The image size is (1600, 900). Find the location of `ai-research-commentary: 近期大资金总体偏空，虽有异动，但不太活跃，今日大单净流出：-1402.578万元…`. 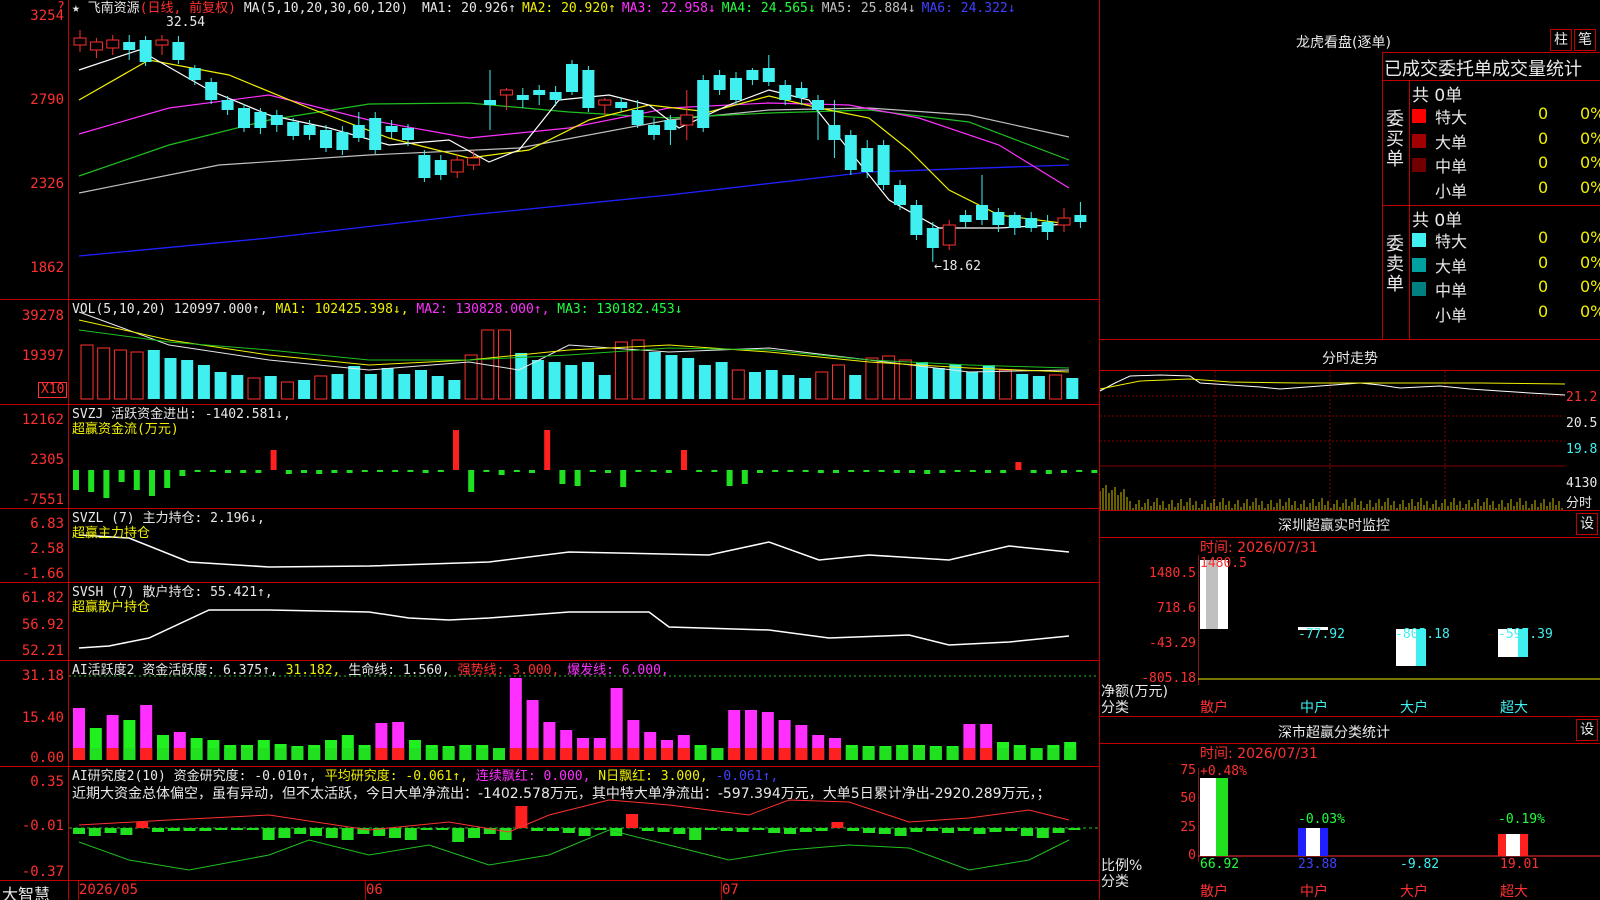

ai-research-commentary: 近期大资金总体偏空，虽有异动，但不太活跃，今日大单净流出：-1402.578万元… is located at coordinates (561, 794).